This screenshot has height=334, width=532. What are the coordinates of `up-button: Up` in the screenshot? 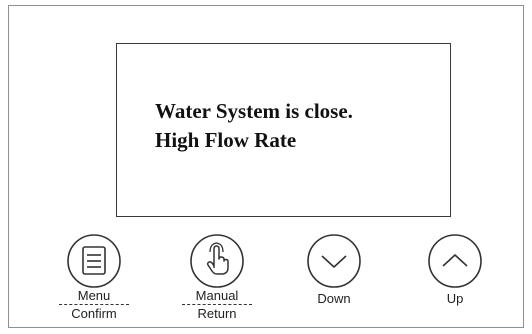 It's located at (455, 278).